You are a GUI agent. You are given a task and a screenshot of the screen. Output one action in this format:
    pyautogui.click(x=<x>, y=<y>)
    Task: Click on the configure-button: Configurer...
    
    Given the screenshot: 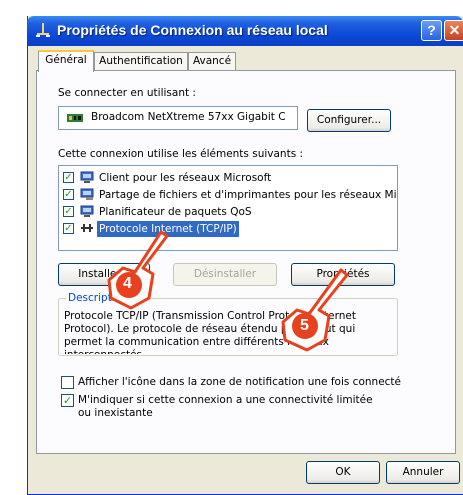 What is the action you would take?
    pyautogui.click(x=349, y=120)
    